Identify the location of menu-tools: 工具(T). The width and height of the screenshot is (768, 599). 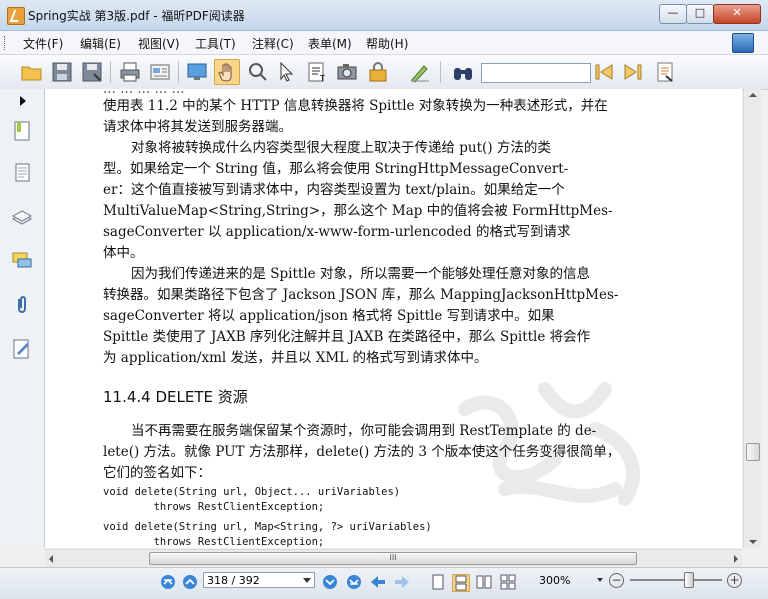
(215, 43).